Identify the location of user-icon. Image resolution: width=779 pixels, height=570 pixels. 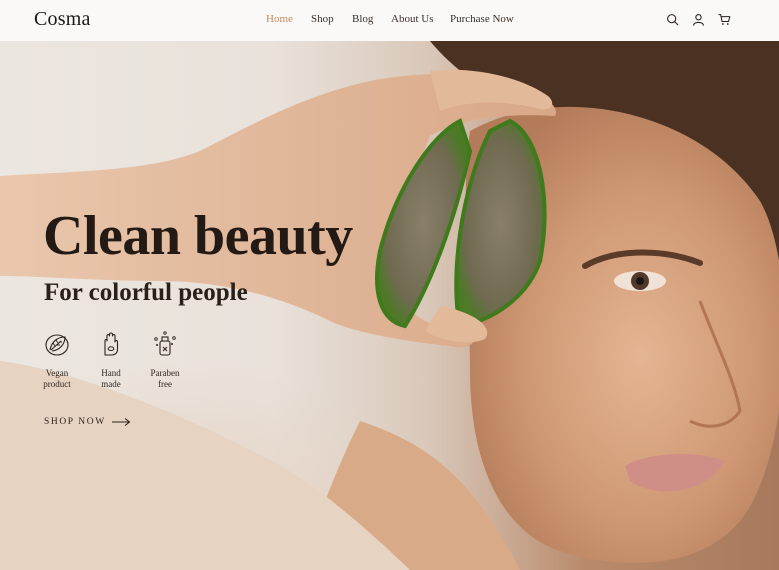
(698, 19).